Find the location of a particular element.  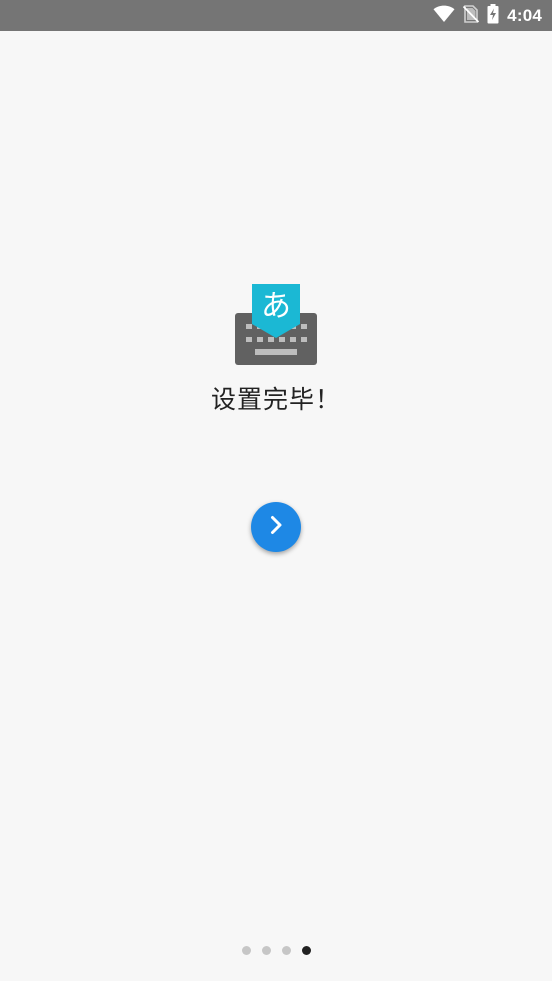

status-icons: 4:04 is located at coordinates (487, 15).